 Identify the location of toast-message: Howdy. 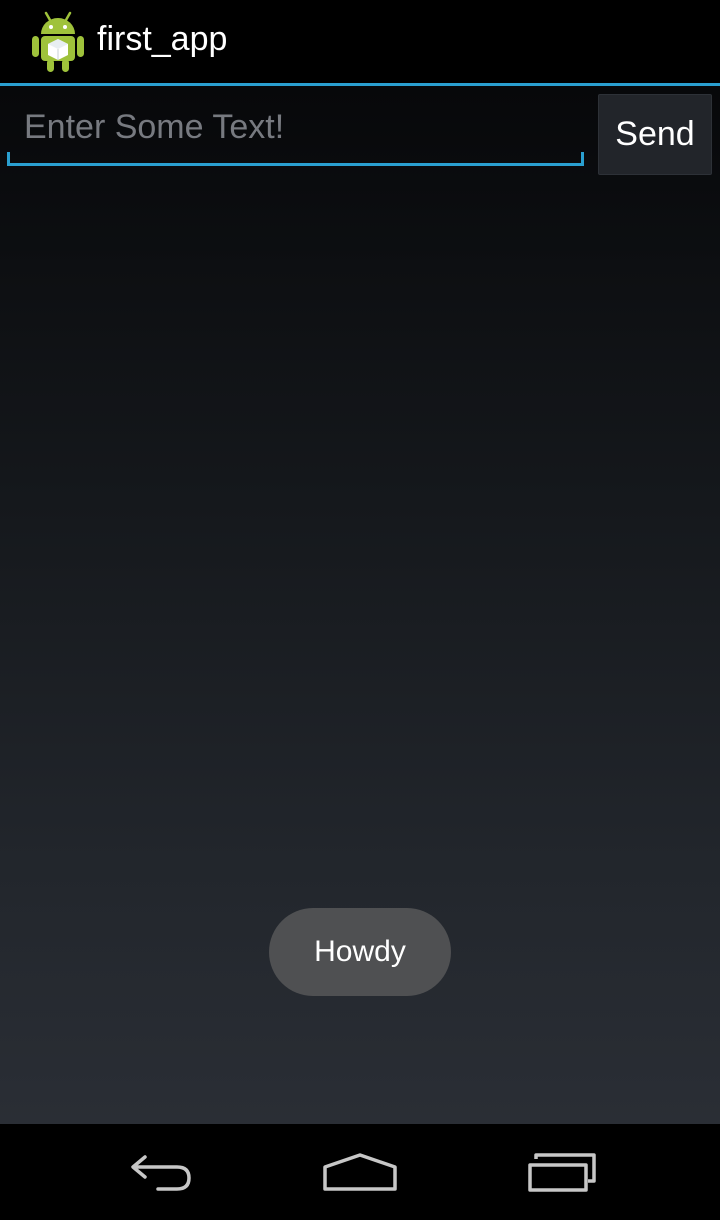
(360, 952).